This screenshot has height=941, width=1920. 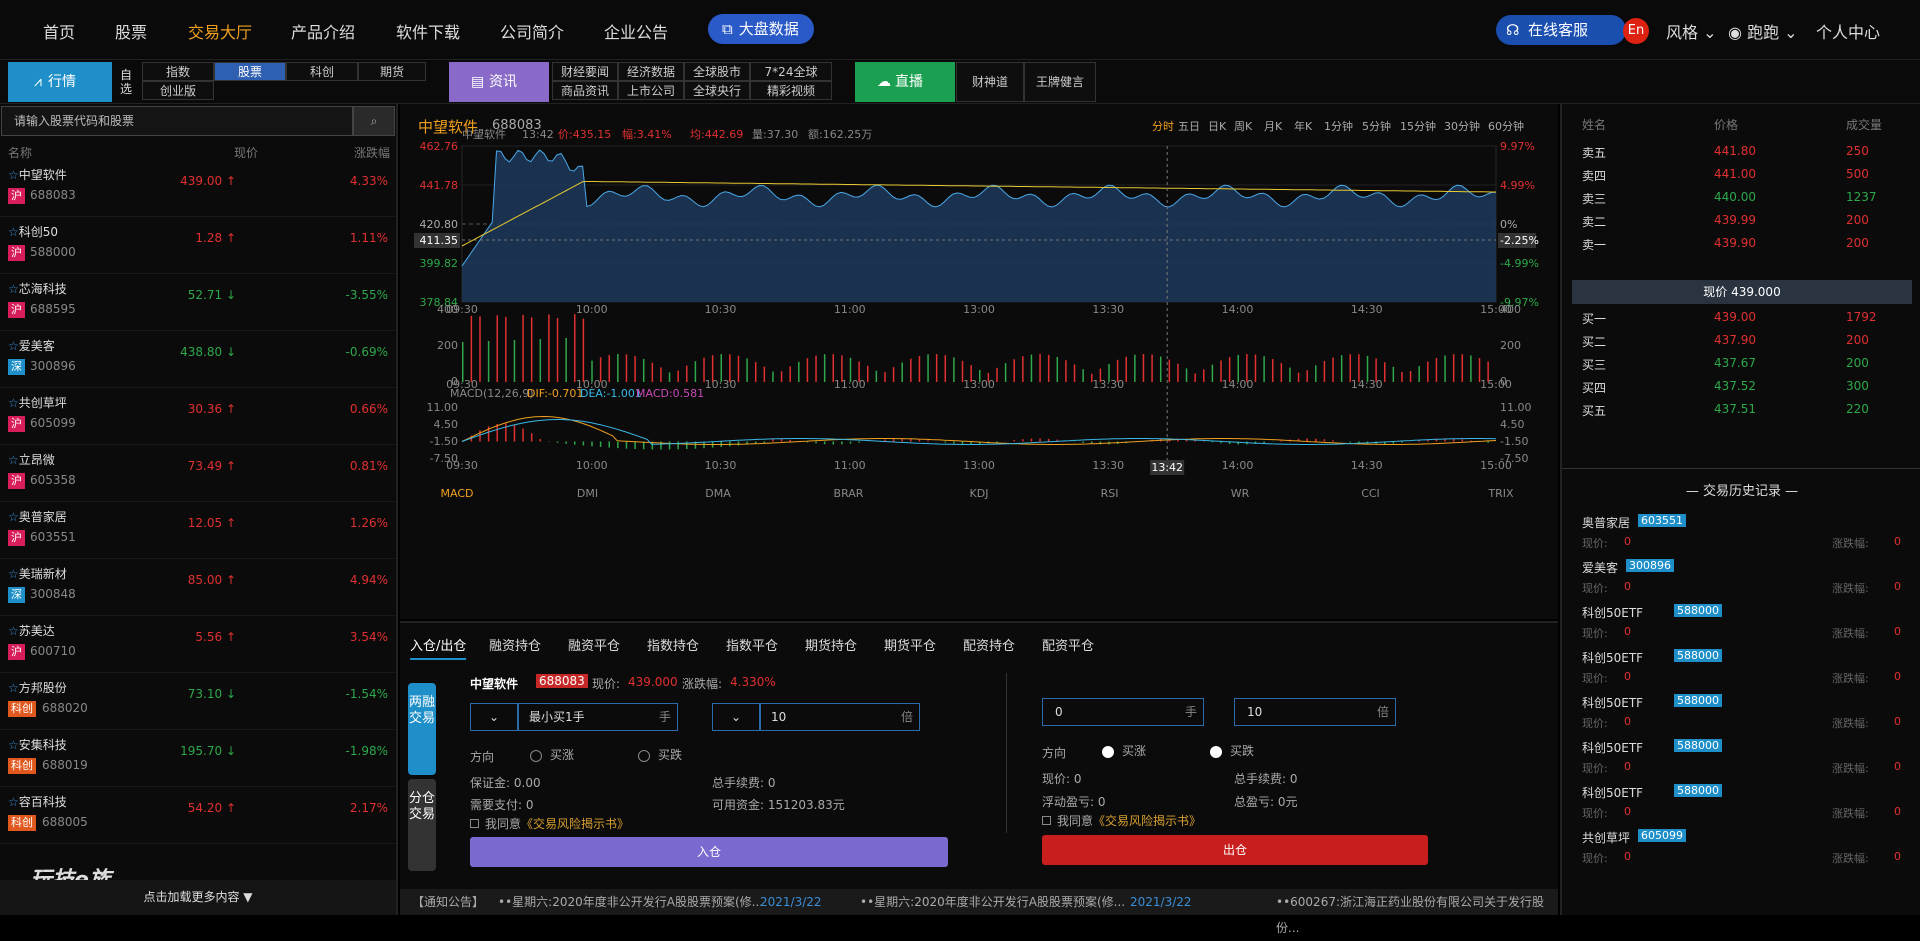 I want to click on online-service-button: ☊在线客服, so click(x=1561, y=30).